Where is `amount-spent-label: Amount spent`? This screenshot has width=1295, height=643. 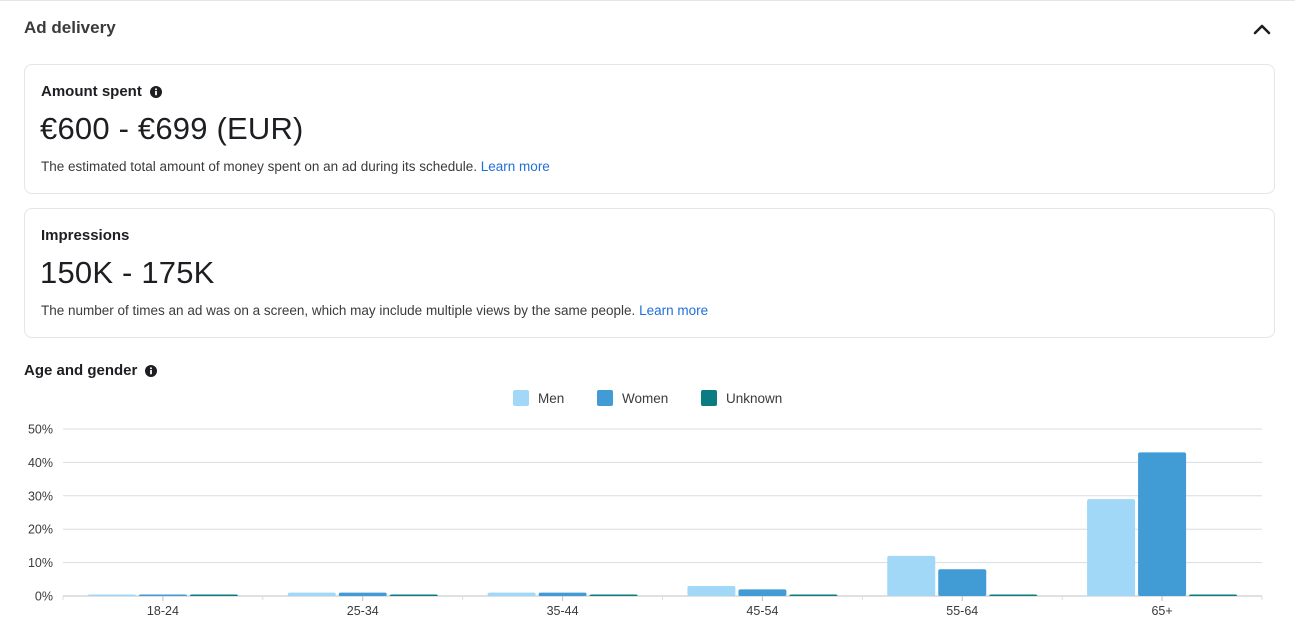
amount-spent-label: Amount spent is located at coordinates (91, 91).